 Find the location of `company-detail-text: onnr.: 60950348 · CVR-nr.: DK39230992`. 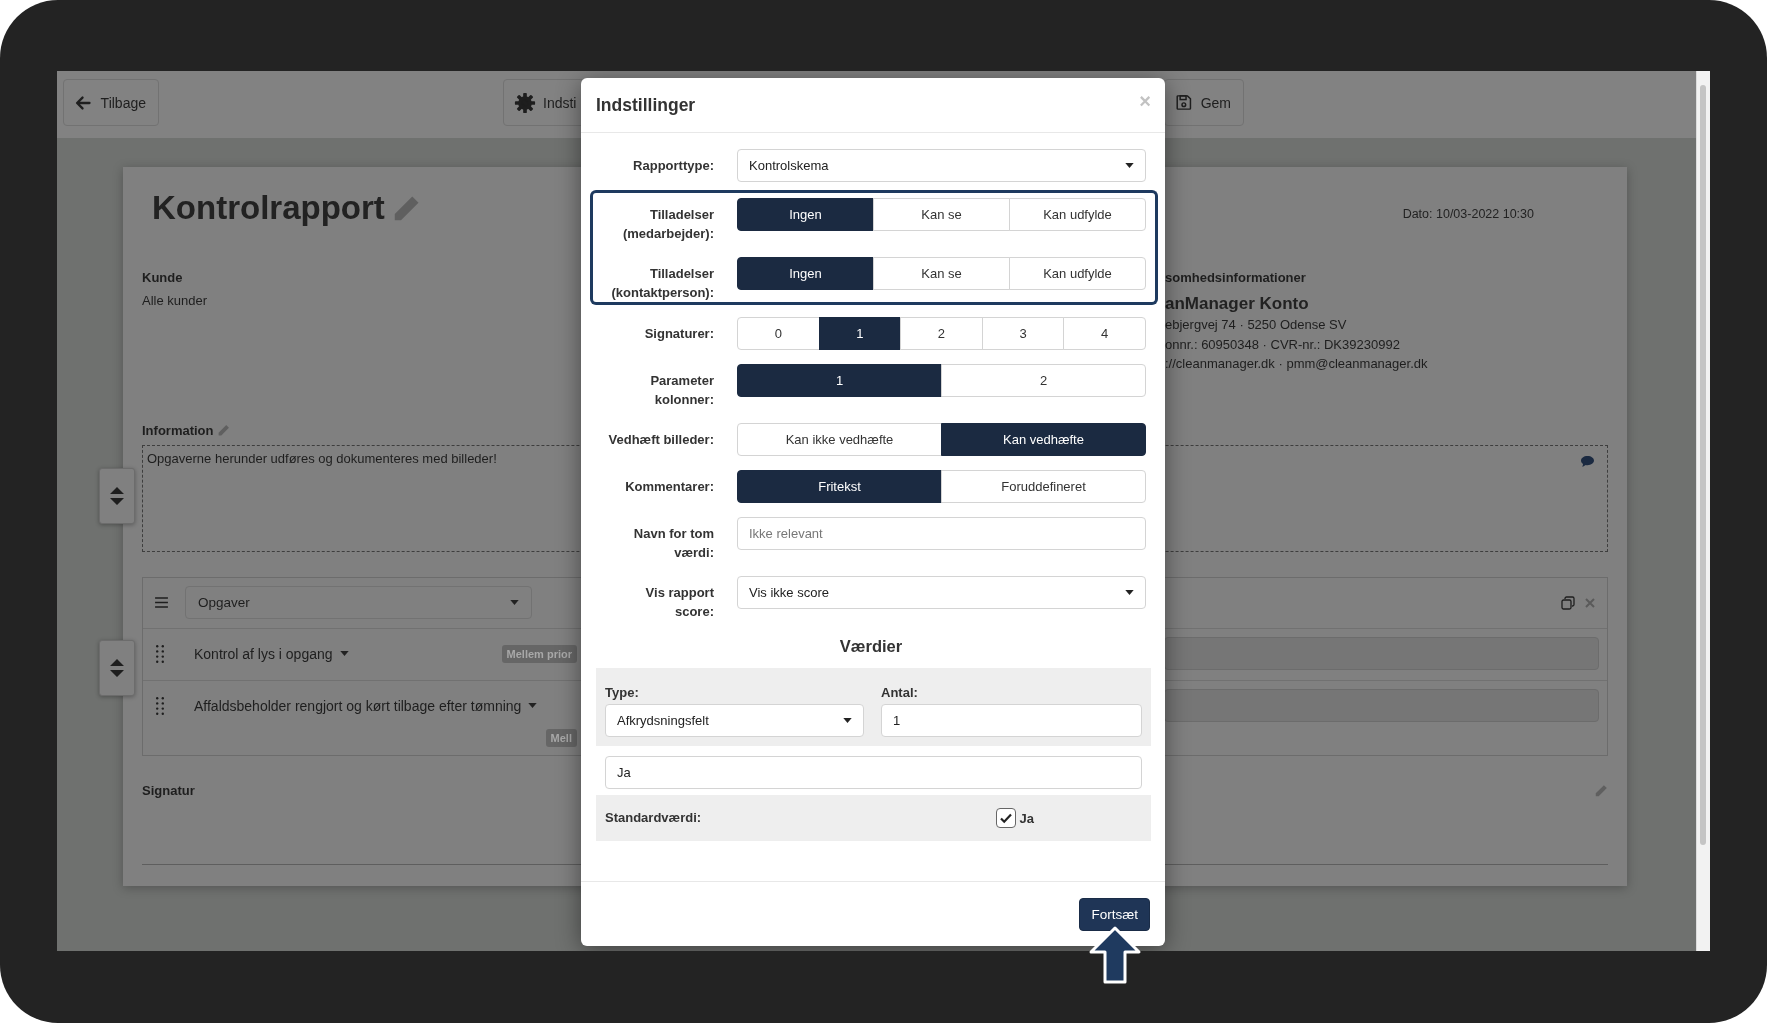

company-detail-text: onnr.: 60950348 · CVR-nr.: DK39230992 is located at coordinates (1282, 344).